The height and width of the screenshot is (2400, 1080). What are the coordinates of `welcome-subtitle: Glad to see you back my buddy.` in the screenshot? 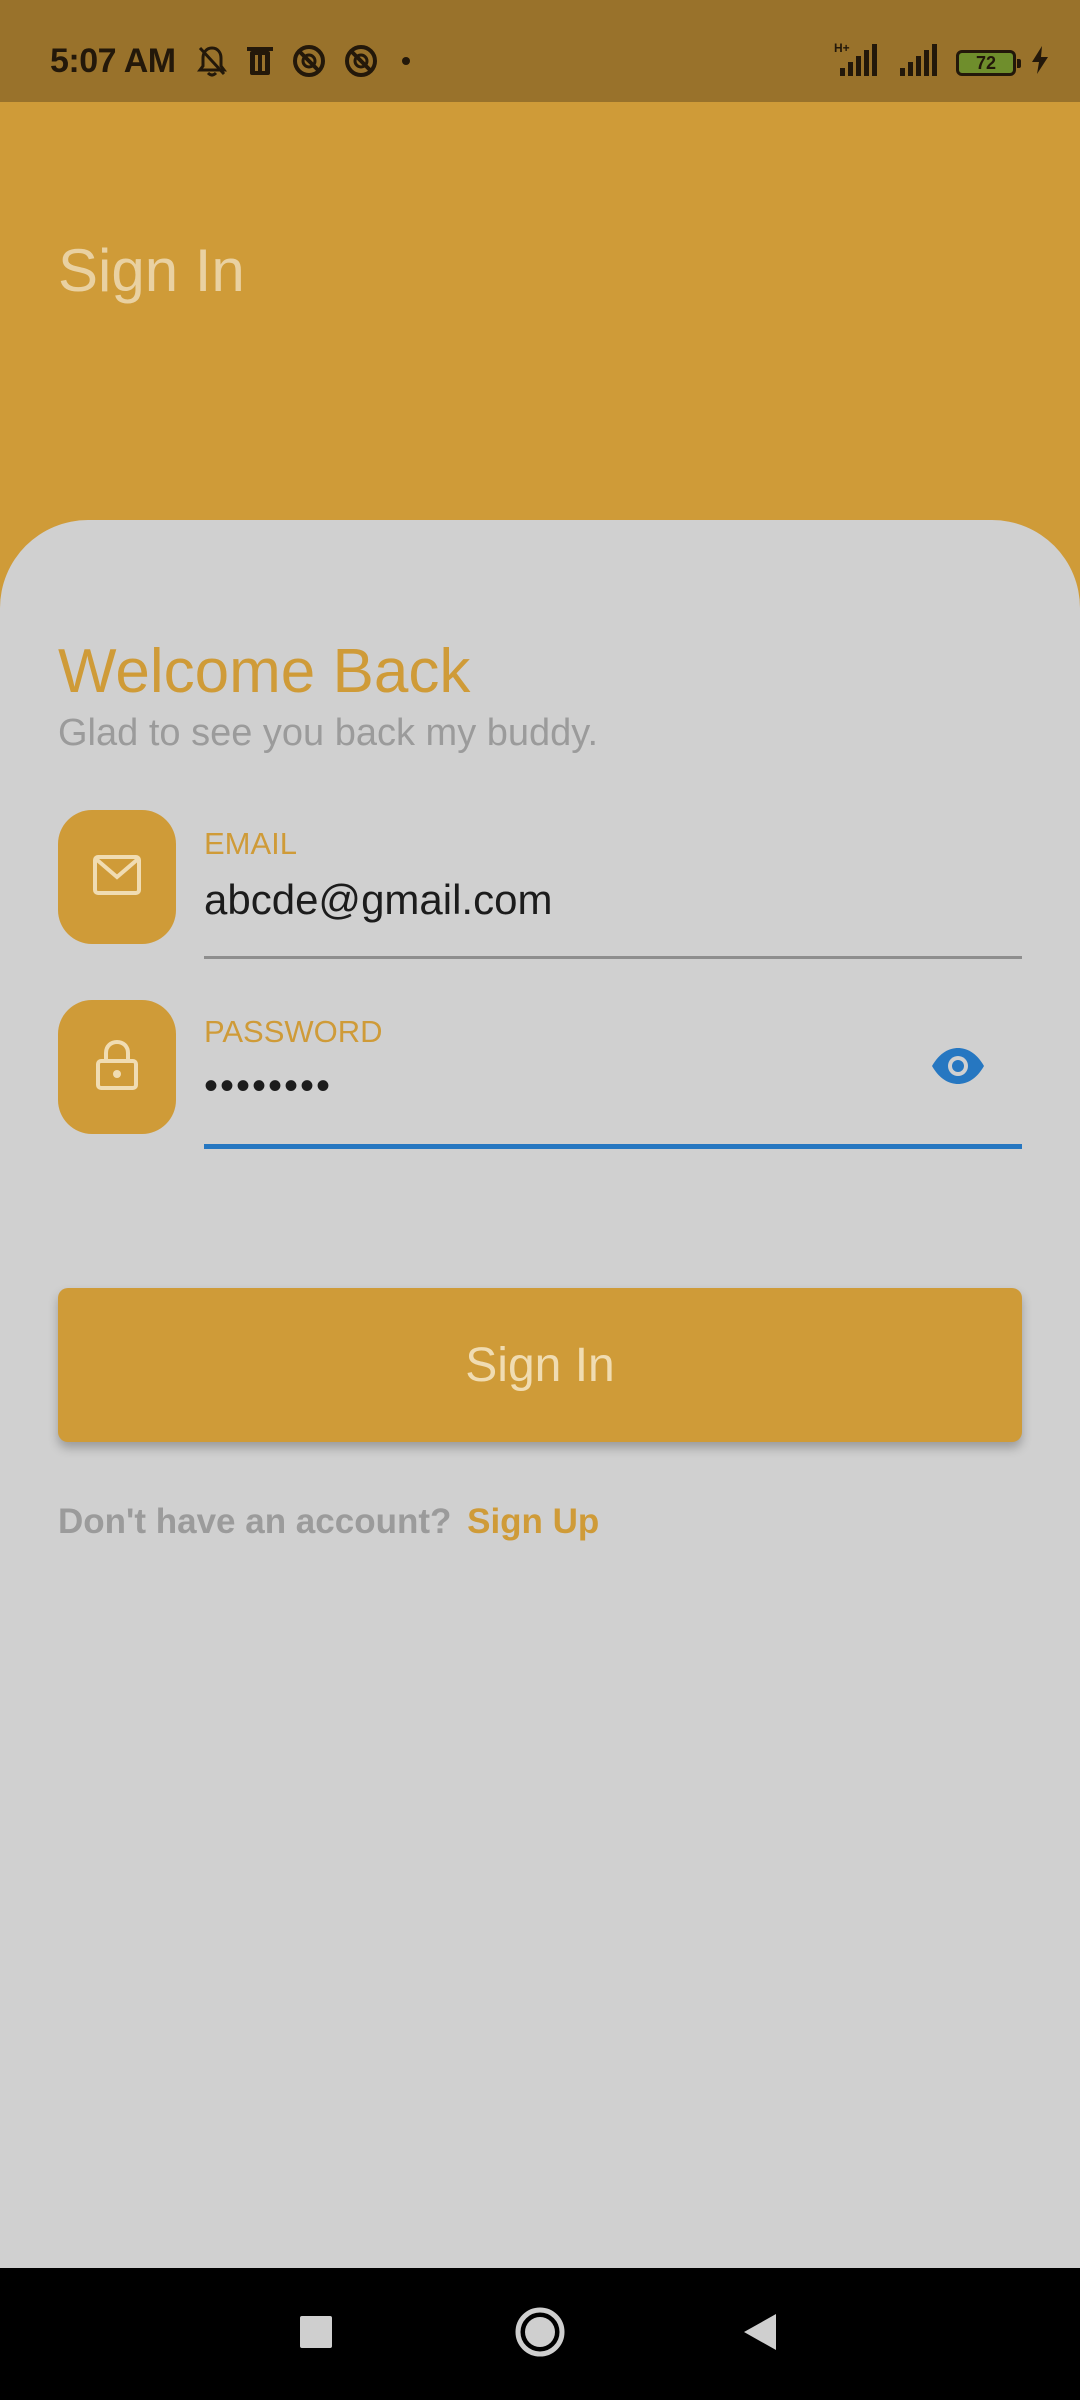 It's located at (328, 733).